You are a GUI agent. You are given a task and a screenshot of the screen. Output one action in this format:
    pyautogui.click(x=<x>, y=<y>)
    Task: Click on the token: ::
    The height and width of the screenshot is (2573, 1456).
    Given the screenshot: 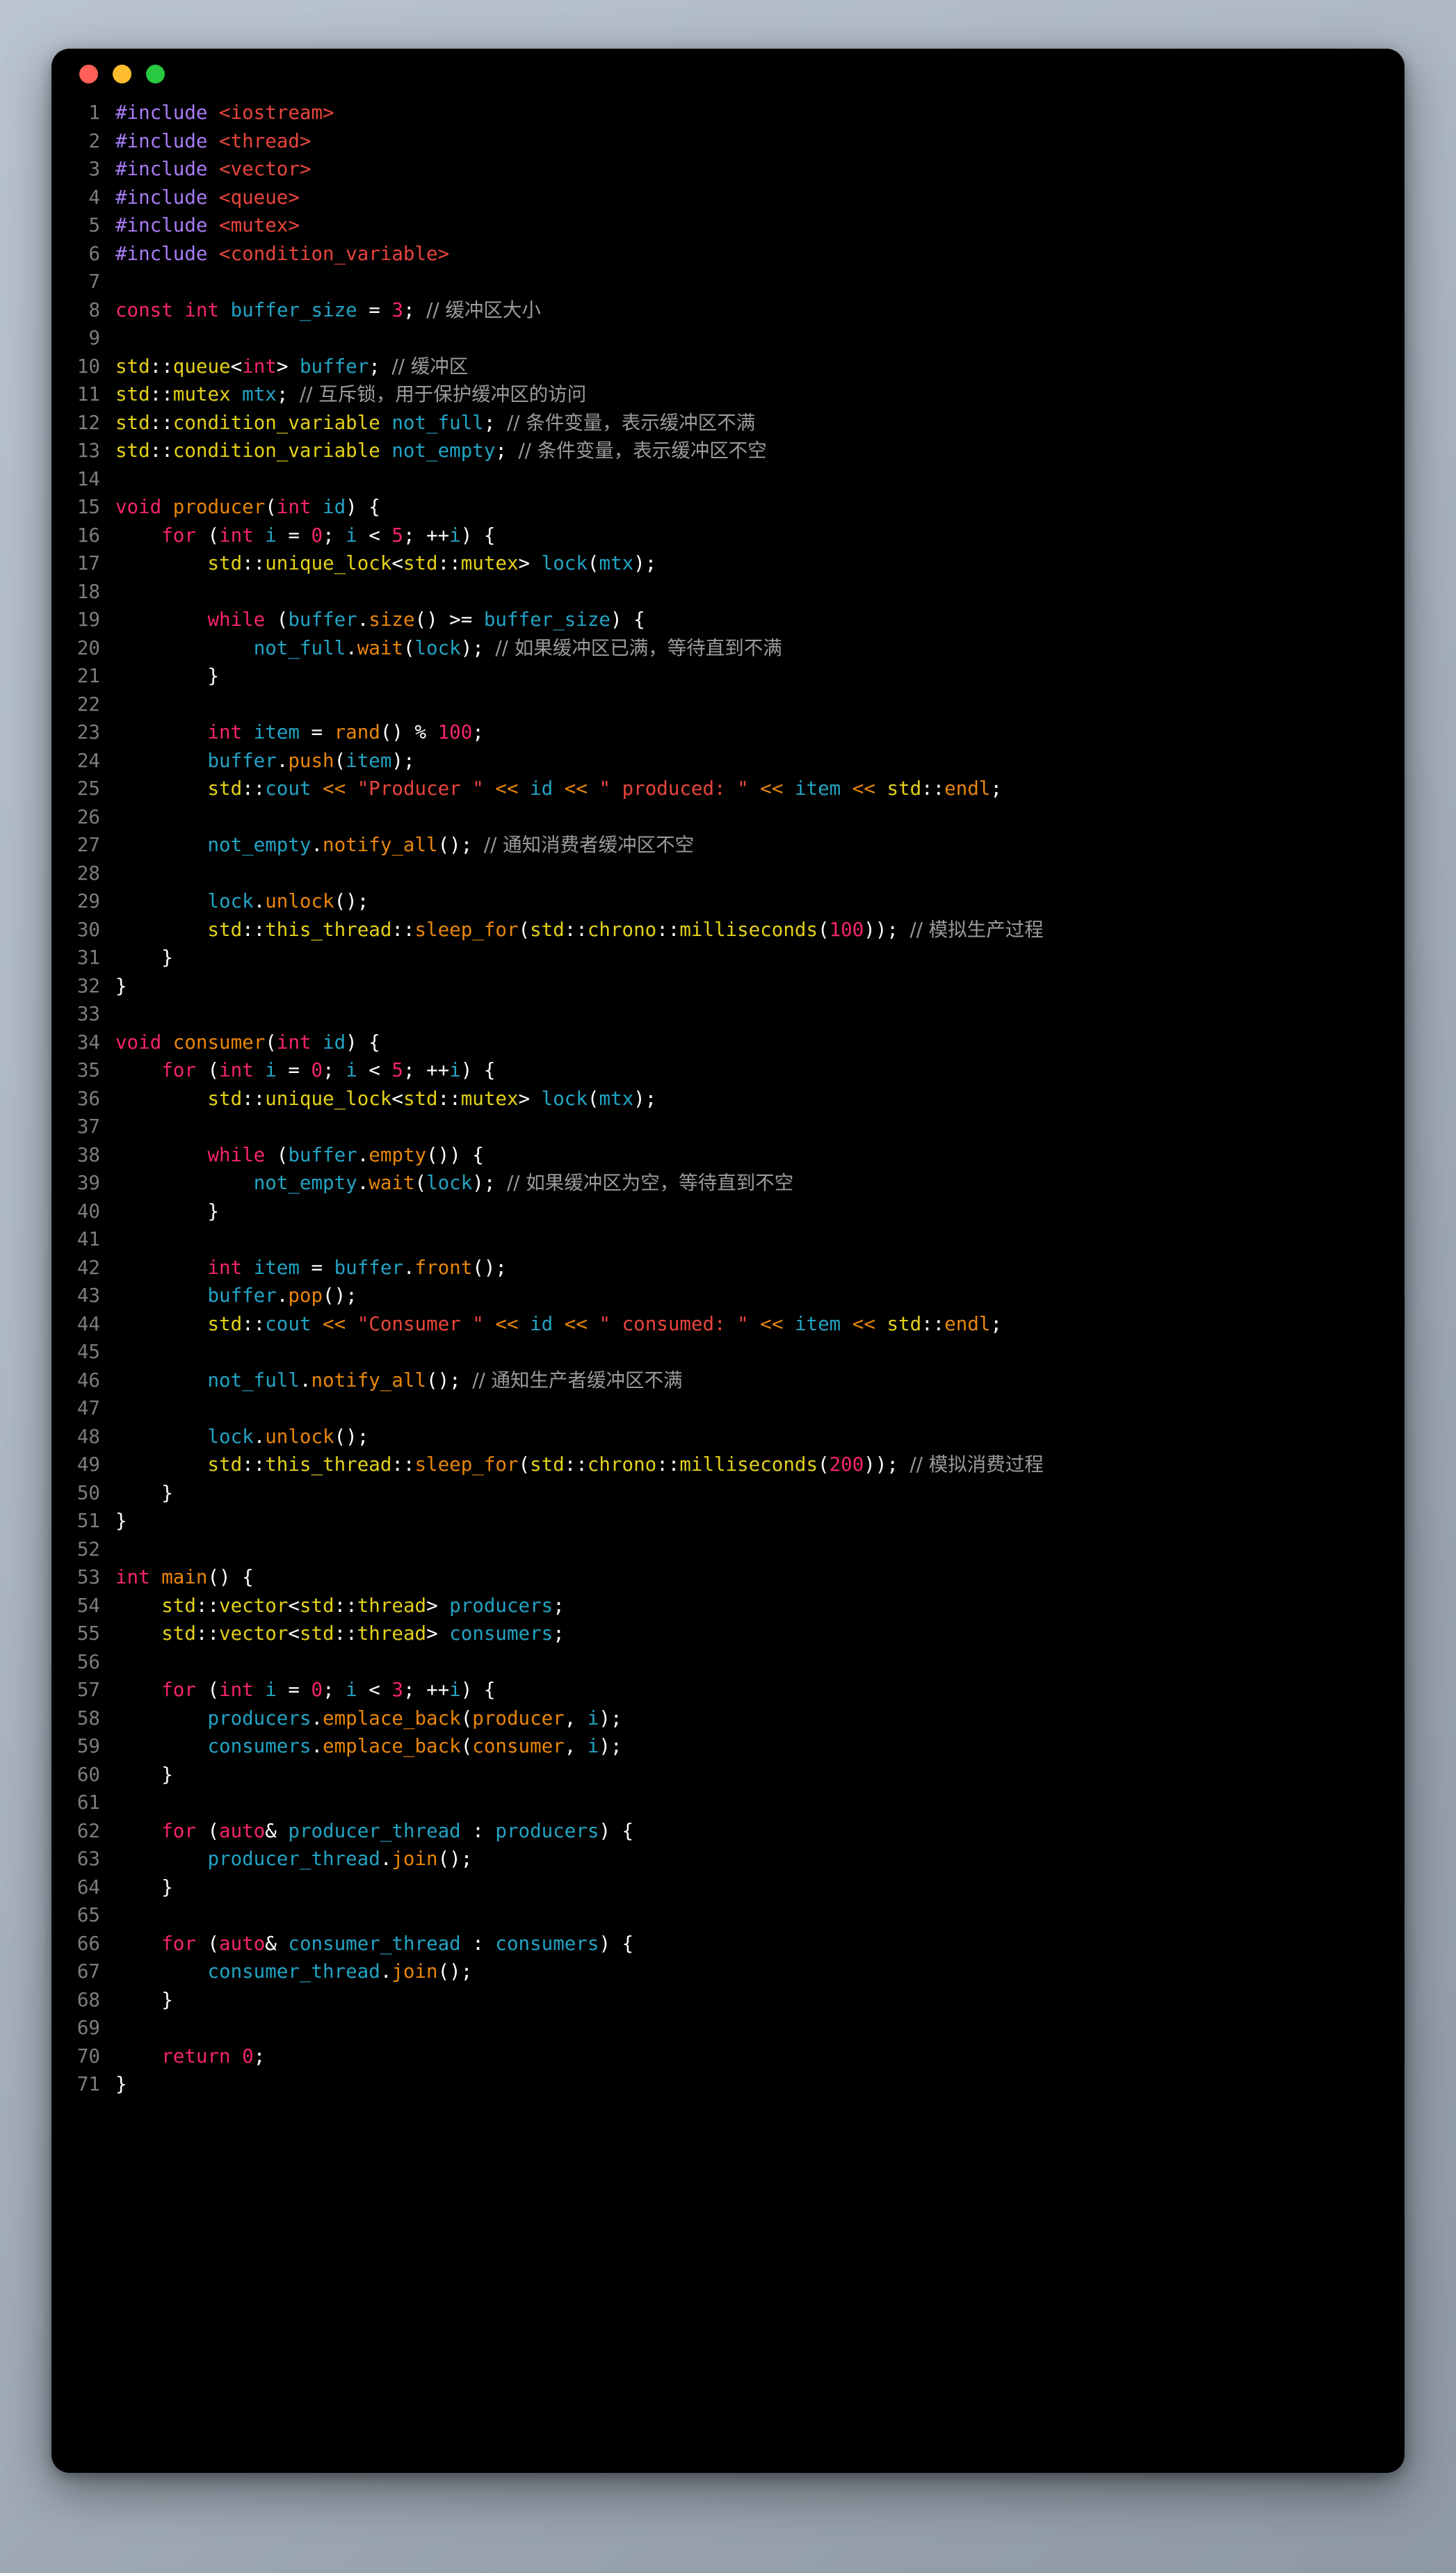 What is the action you would take?
    pyautogui.click(x=254, y=1098)
    